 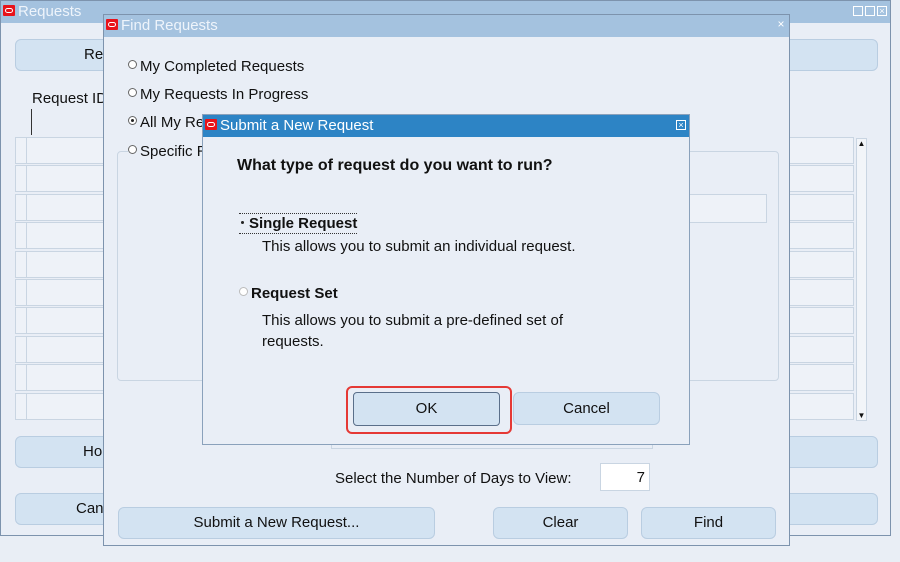 I want to click on find-button: Find, so click(x=708, y=523).